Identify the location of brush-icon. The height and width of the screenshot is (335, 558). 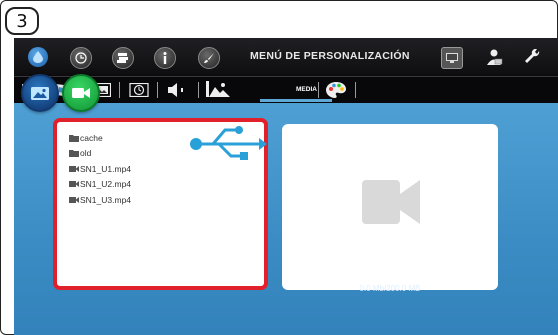
(209, 58).